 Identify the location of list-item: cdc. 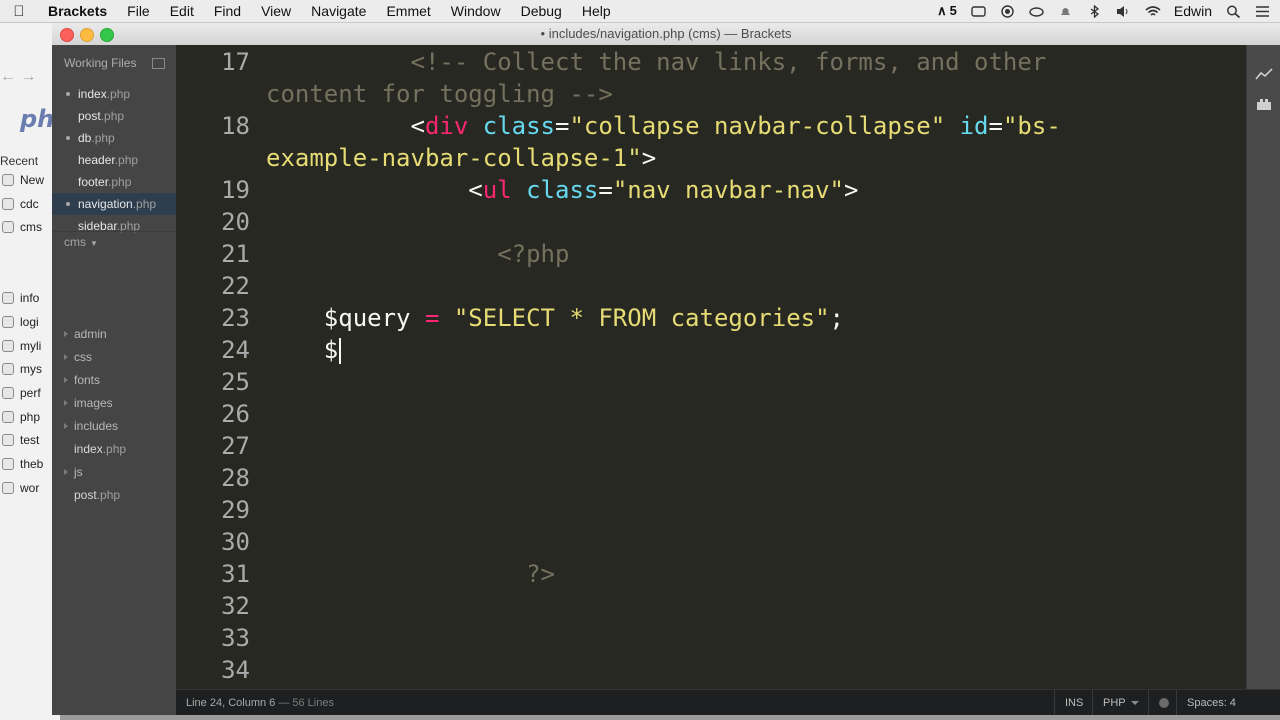
(19, 204).